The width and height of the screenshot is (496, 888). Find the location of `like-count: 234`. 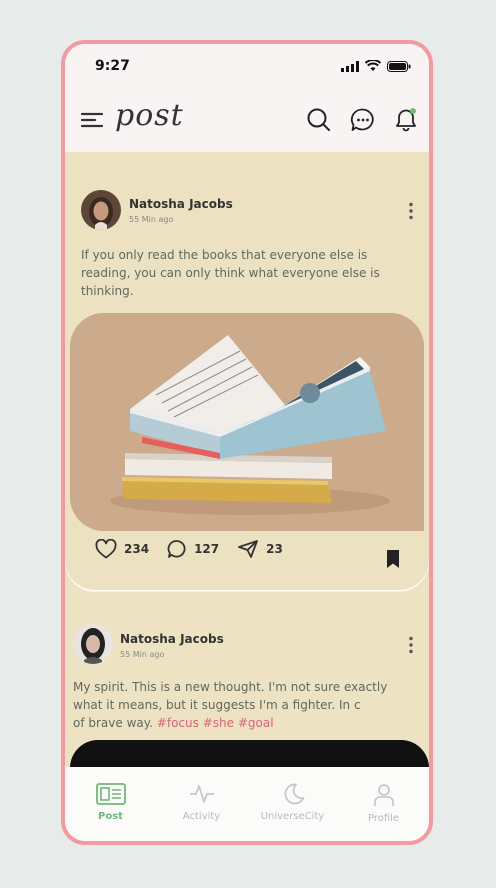

like-count: 234 is located at coordinates (137, 549).